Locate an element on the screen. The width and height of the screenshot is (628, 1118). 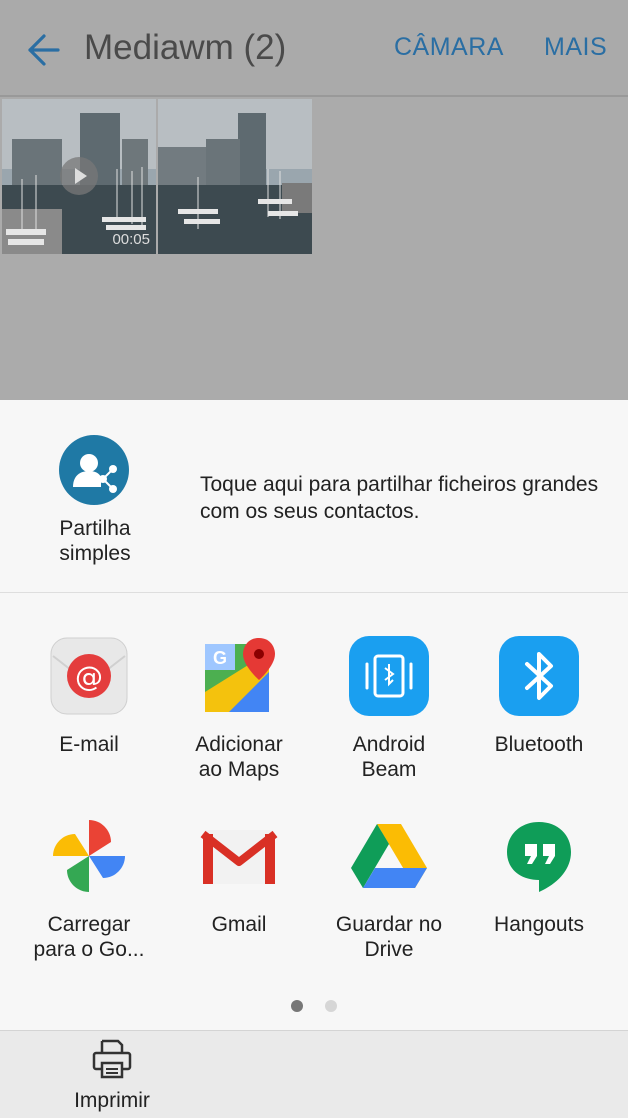
share-app-android-beam: Android Beam is located at coordinates (389, 709).